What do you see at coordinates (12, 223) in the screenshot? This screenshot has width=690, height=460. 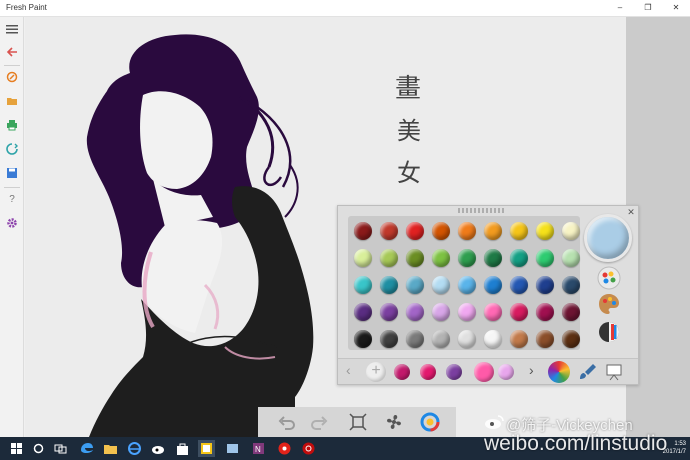 I see `settings-icon` at bounding box center [12, 223].